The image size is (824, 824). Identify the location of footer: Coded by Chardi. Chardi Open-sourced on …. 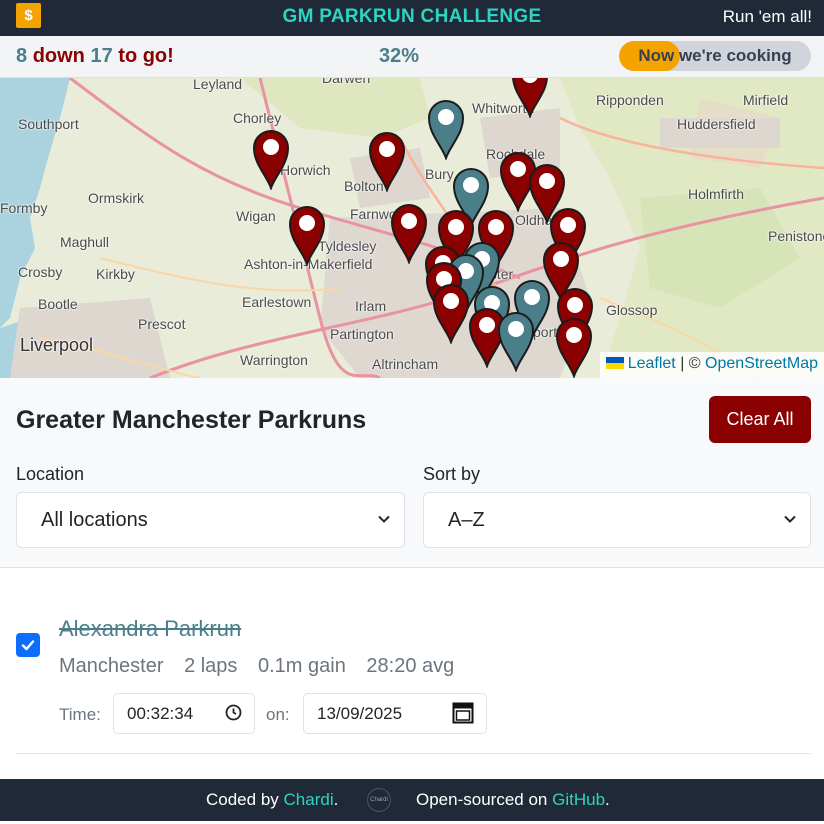
(412, 800).